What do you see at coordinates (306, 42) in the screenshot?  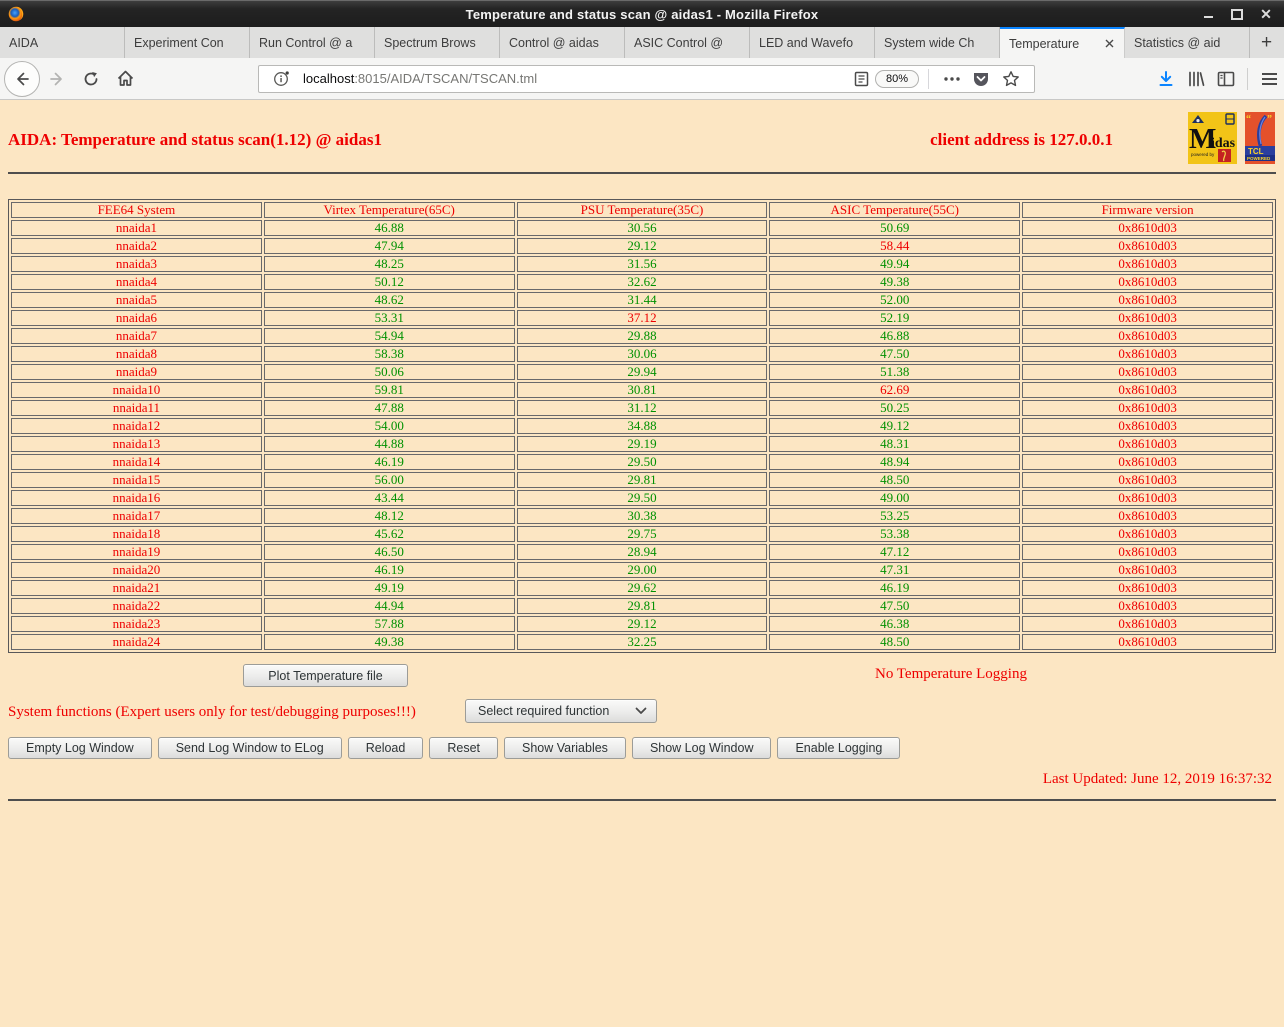 I see `tab-label: Run Control @ a` at bounding box center [306, 42].